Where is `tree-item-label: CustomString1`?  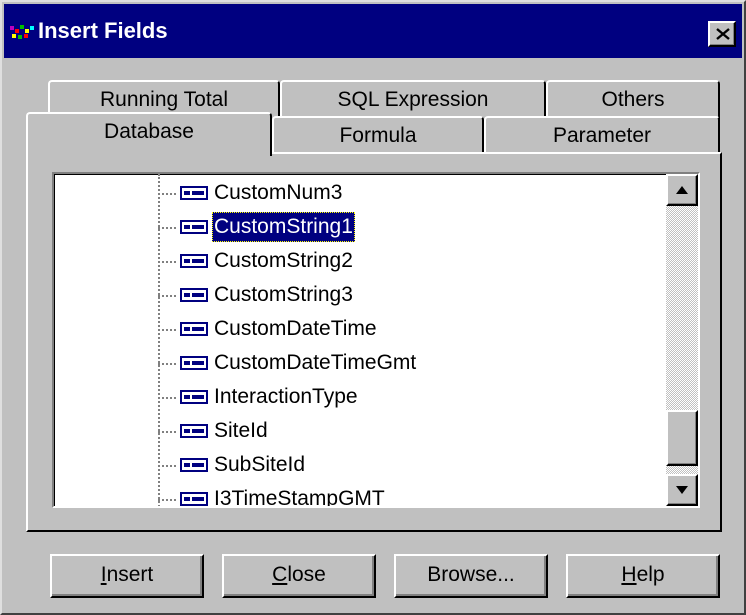
tree-item-label: CustomString1 is located at coordinates (283, 227).